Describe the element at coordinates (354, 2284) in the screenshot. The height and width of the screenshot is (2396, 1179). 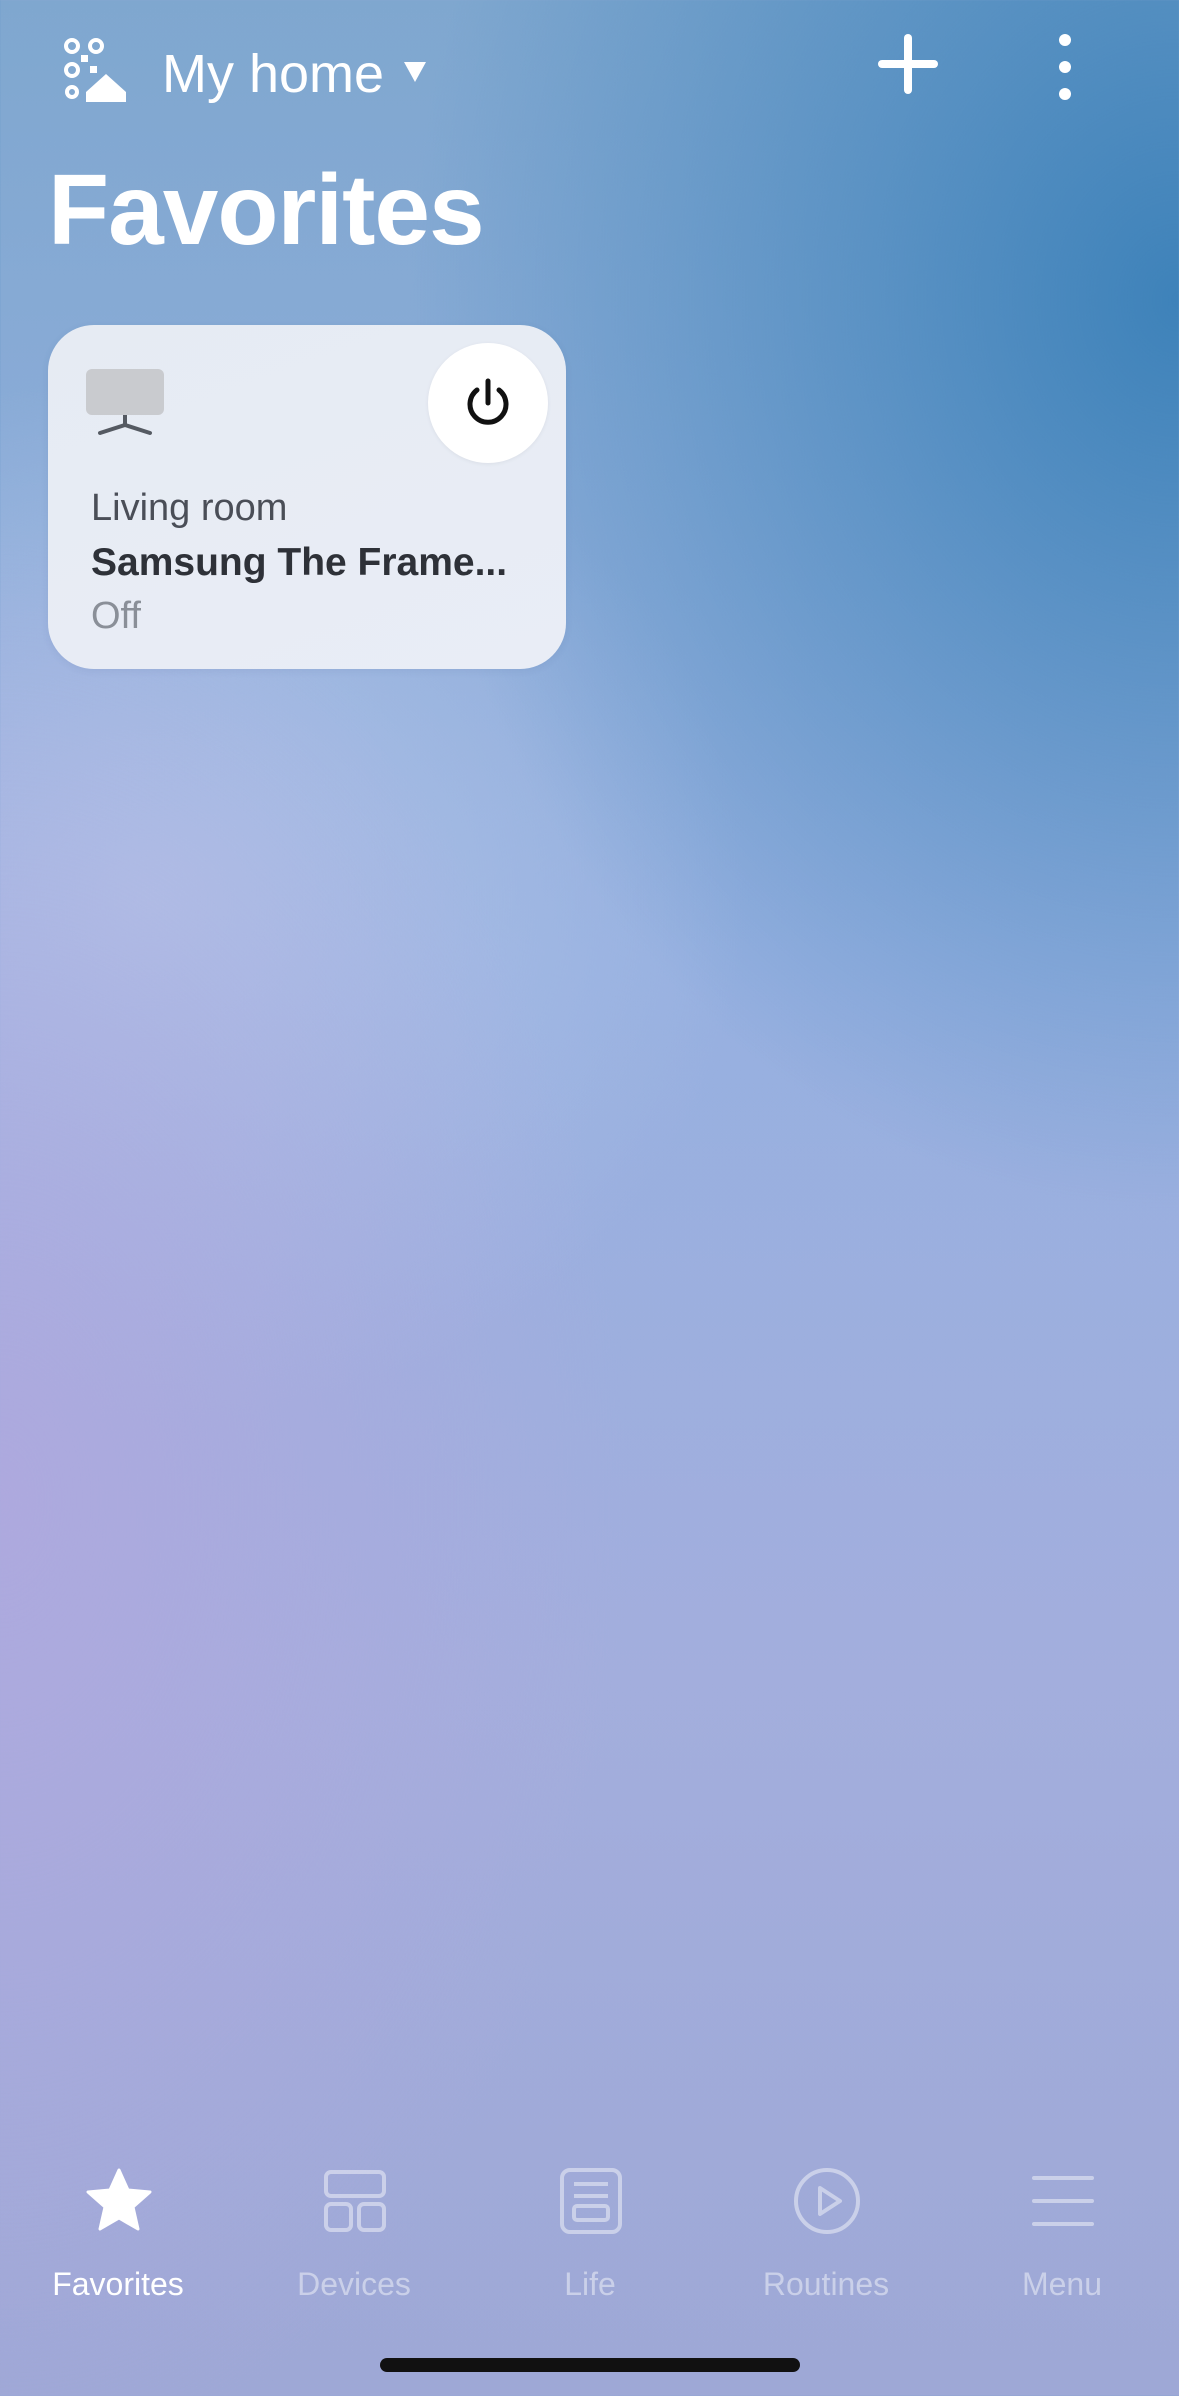
I see `nav-label: Devices` at that location.